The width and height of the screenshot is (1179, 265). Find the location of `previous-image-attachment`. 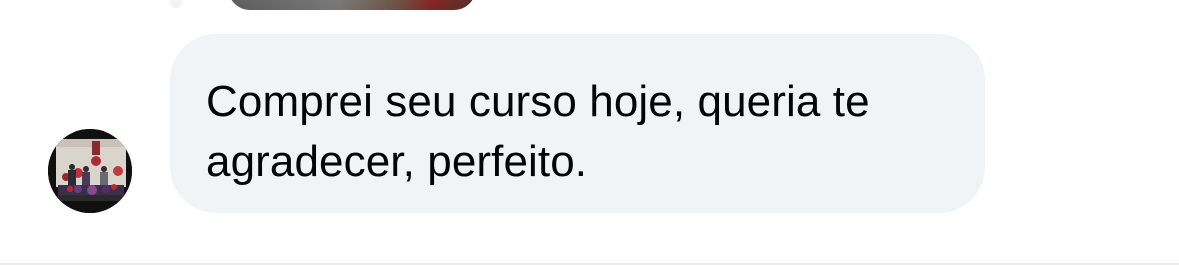

previous-image-attachment is located at coordinates (352, 5).